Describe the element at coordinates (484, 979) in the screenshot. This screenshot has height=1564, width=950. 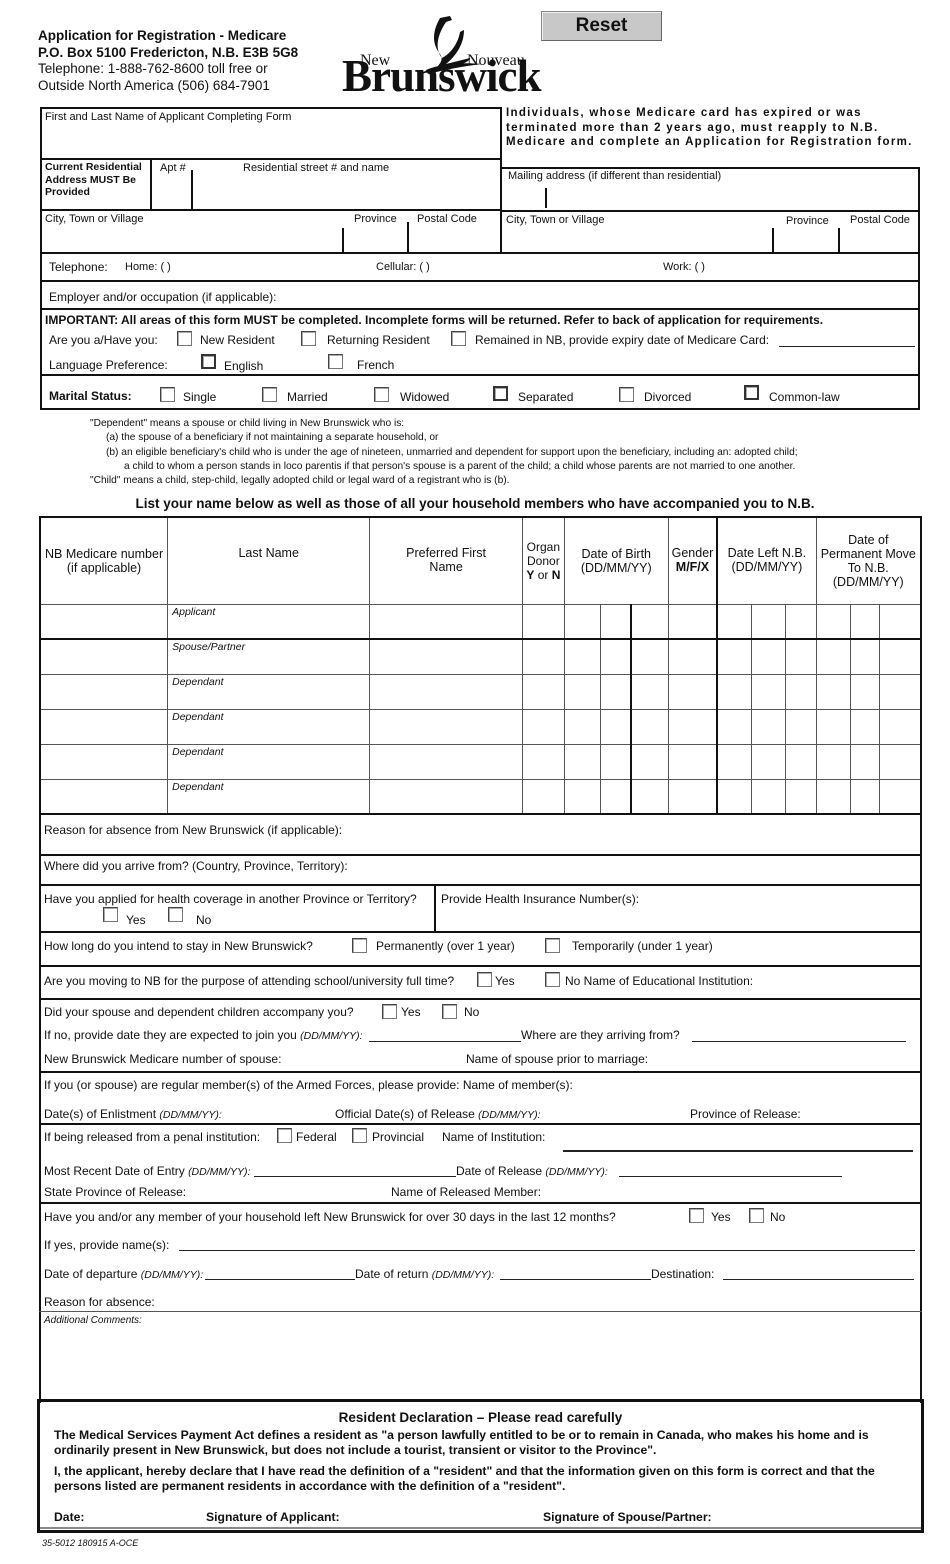
I see `school-yes-checkbox` at that location.